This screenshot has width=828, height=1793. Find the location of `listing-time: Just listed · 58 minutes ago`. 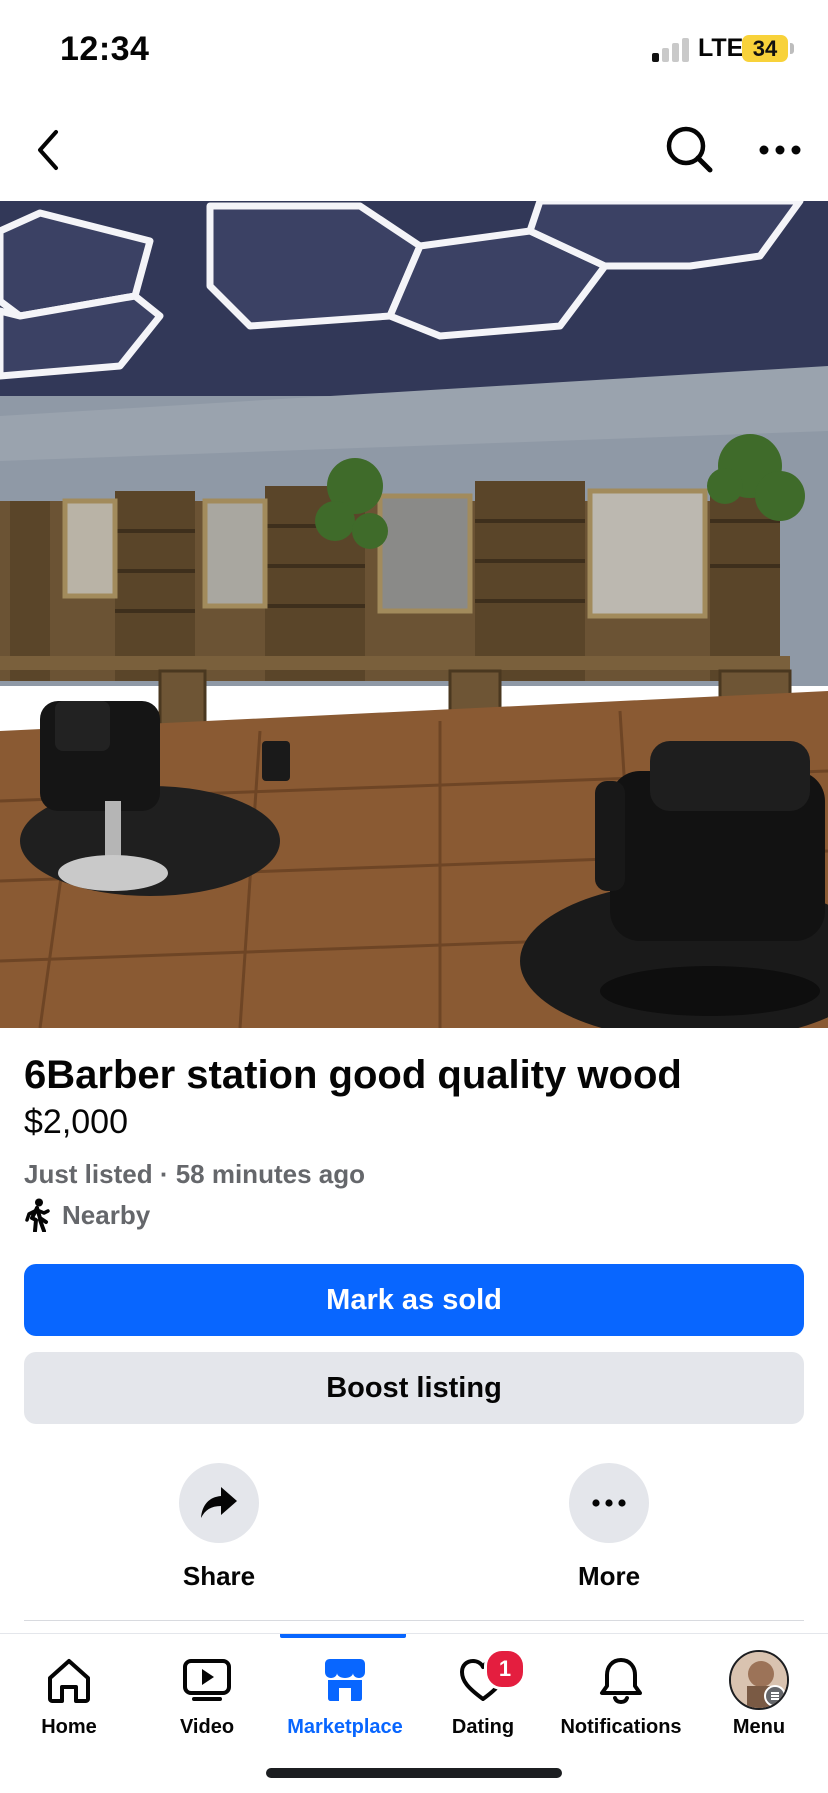

listing-time: Just listed · 58 minutes ago is located at coordinates (194, 1174).